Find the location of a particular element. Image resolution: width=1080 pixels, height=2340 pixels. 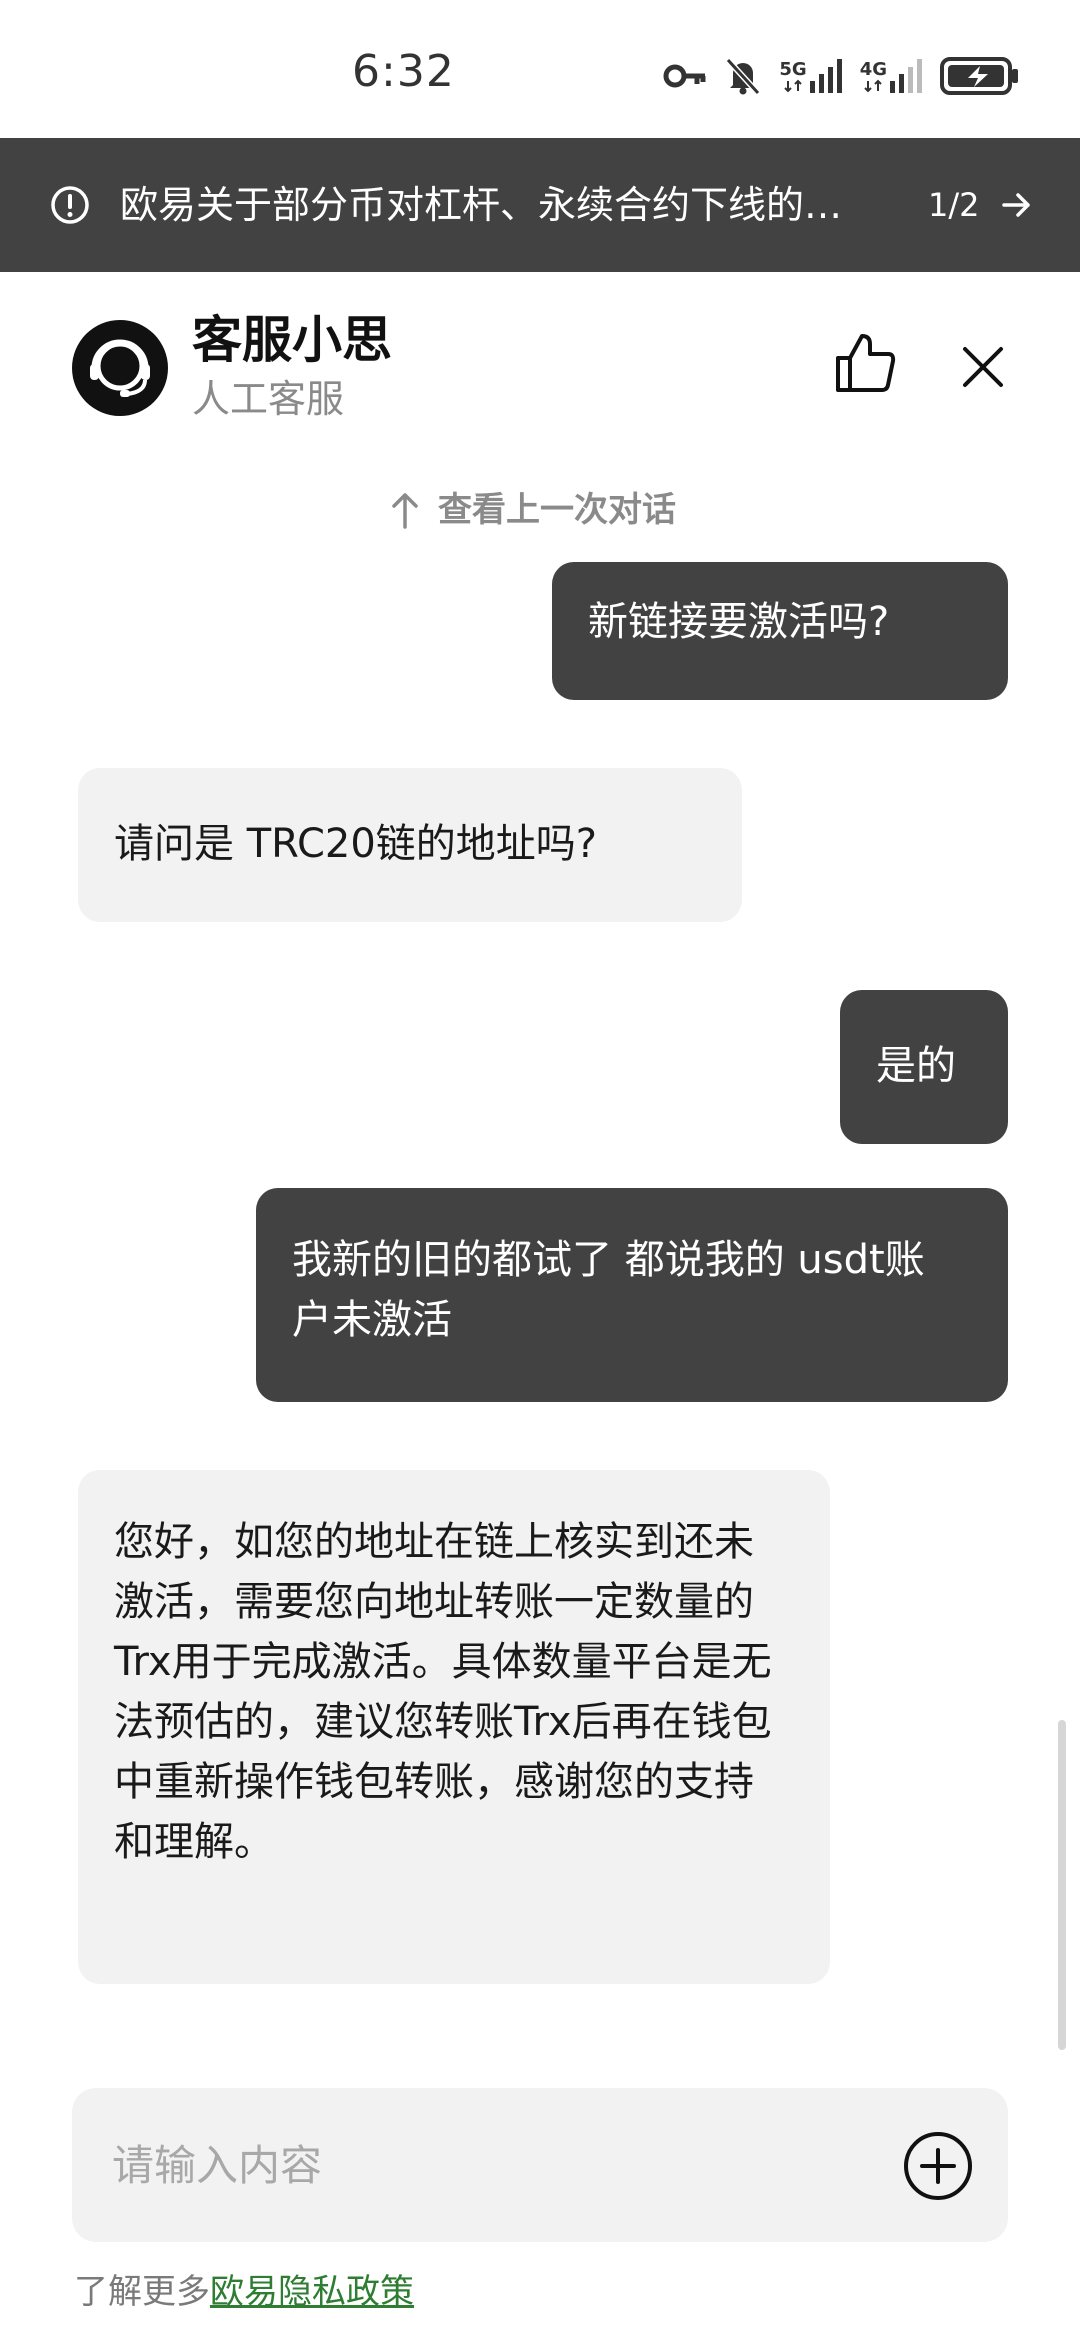

agent-avatar is located at coordinates (120, 368).